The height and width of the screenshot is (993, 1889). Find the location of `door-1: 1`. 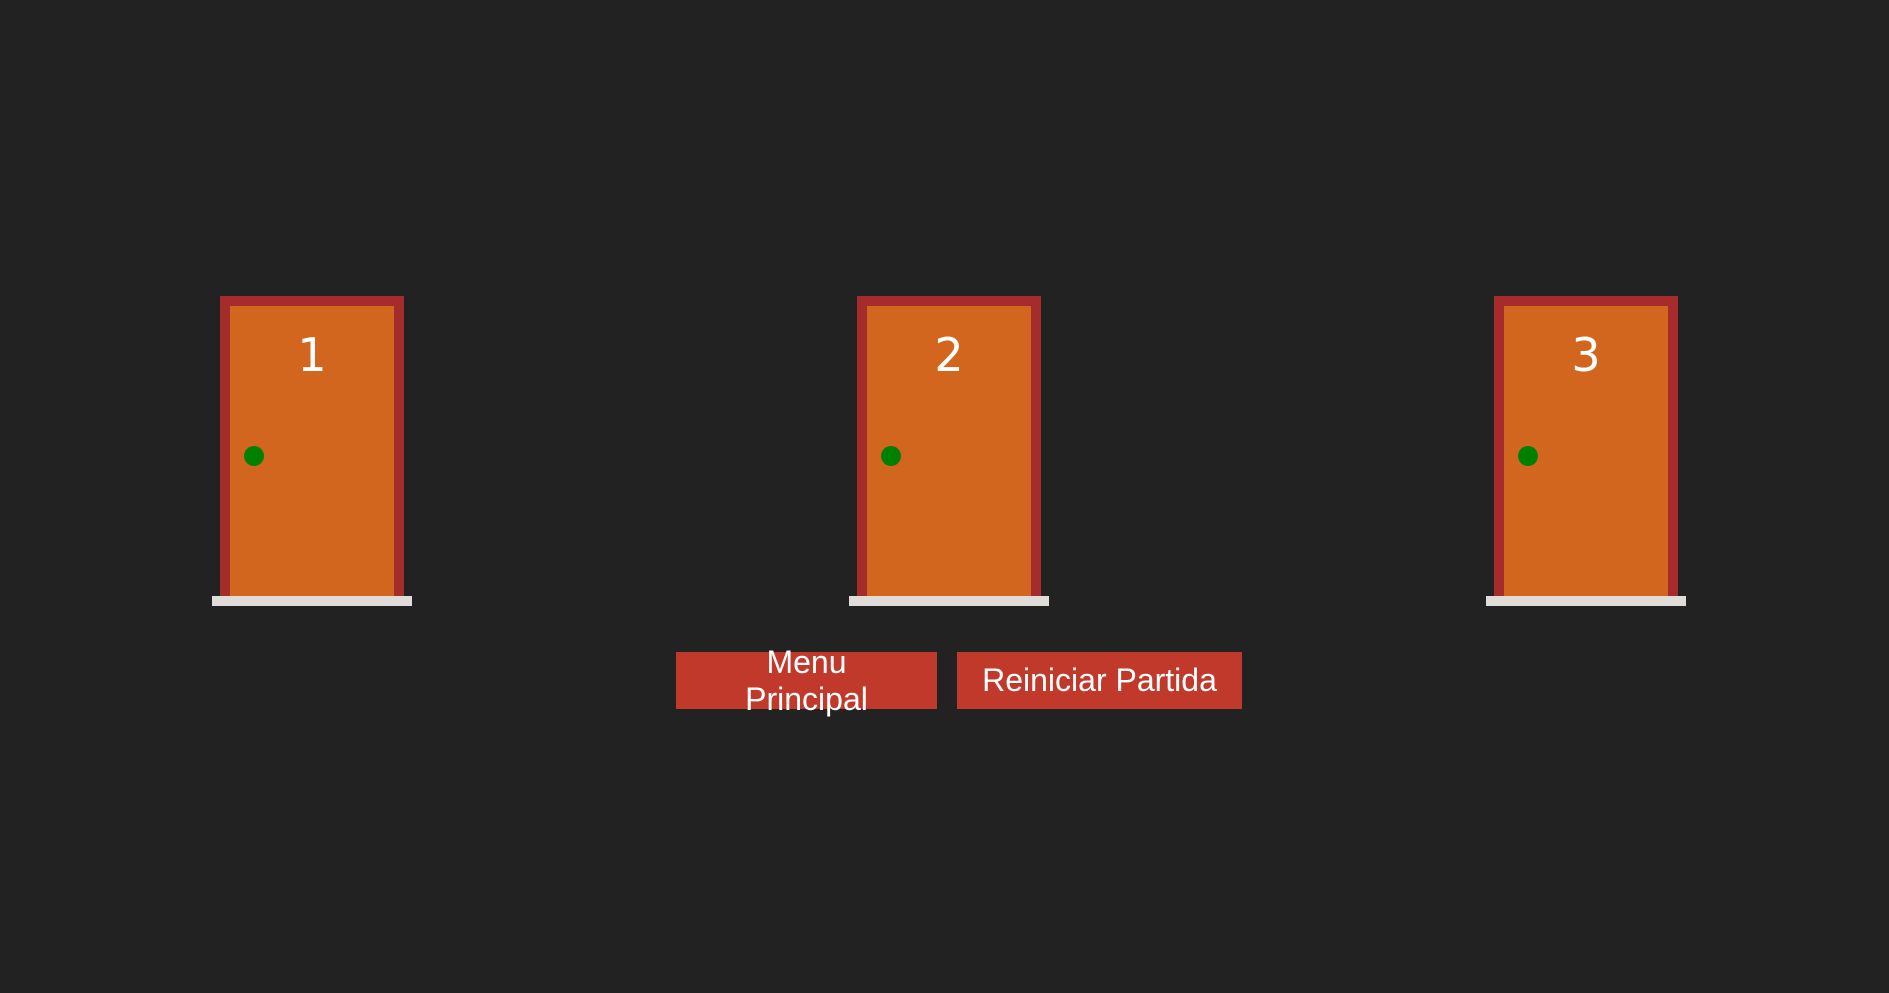

door-1: 1 is located at coordinates (312, 452).